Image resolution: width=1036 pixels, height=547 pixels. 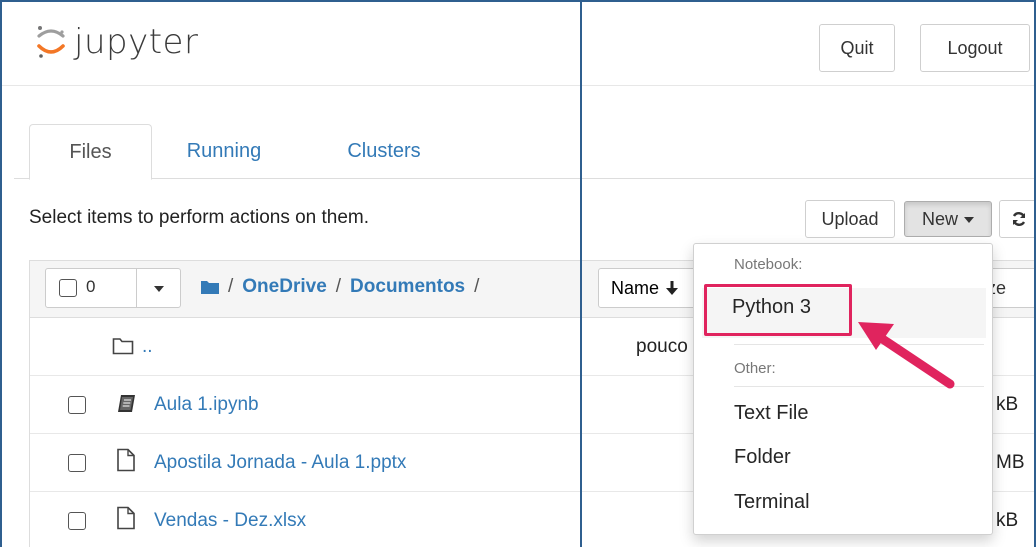 I want to click on notebook-icon, so click(x=126, y=403).